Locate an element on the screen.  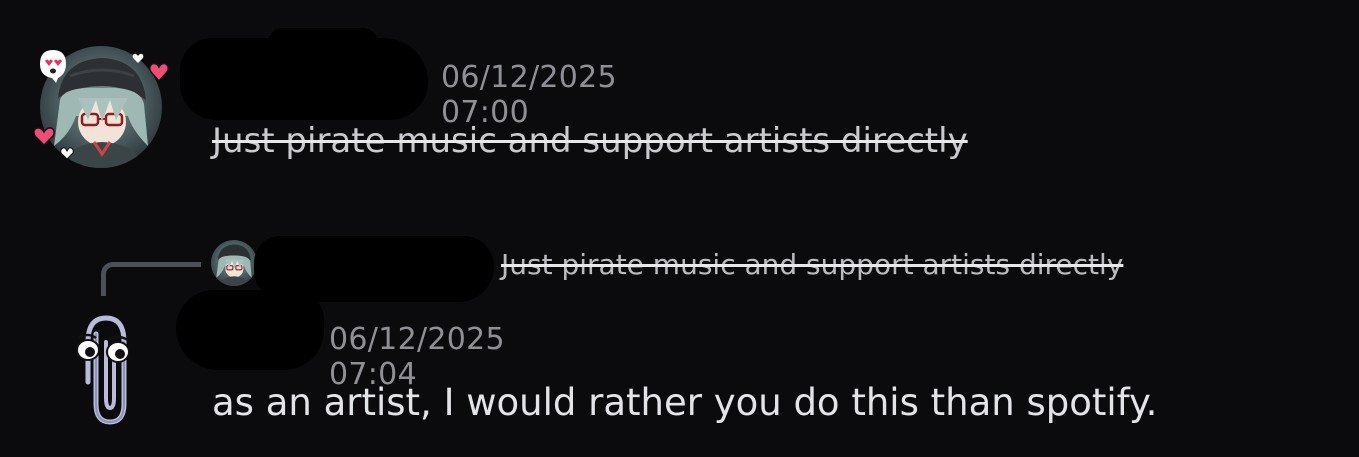
heart-eyes-ghost-icon is located at coordinates (53, 66).